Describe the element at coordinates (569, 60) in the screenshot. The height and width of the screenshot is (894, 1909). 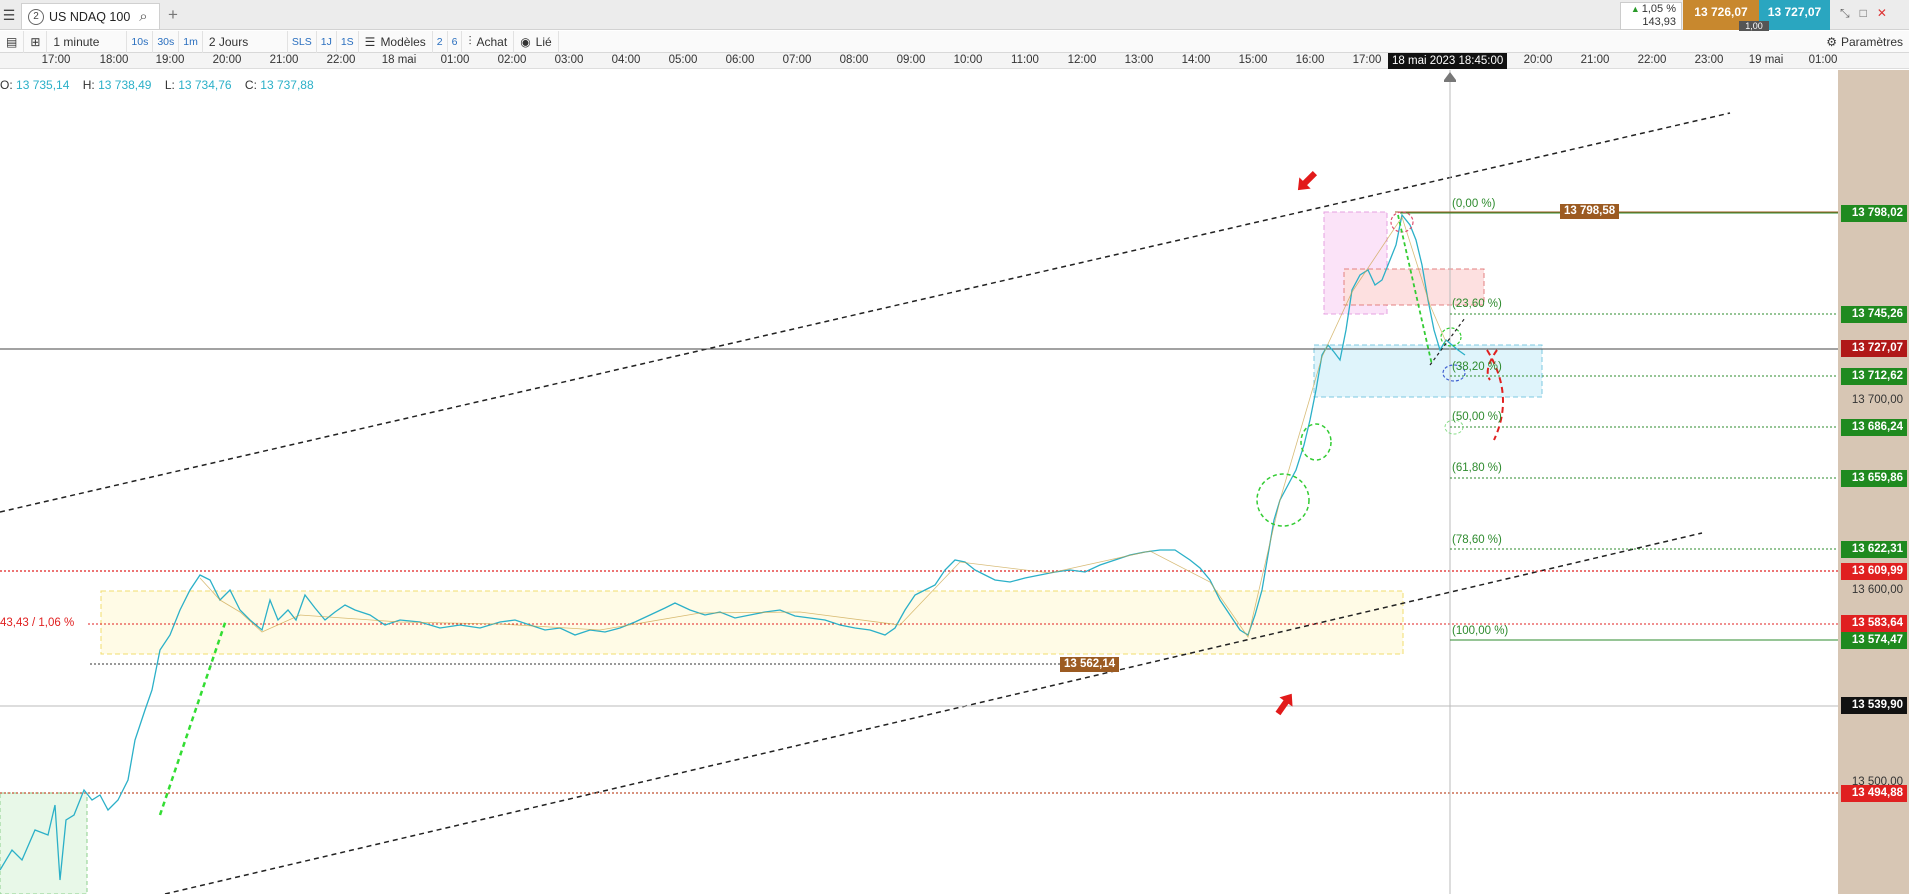
I see `time-label: 03:00` at that location.